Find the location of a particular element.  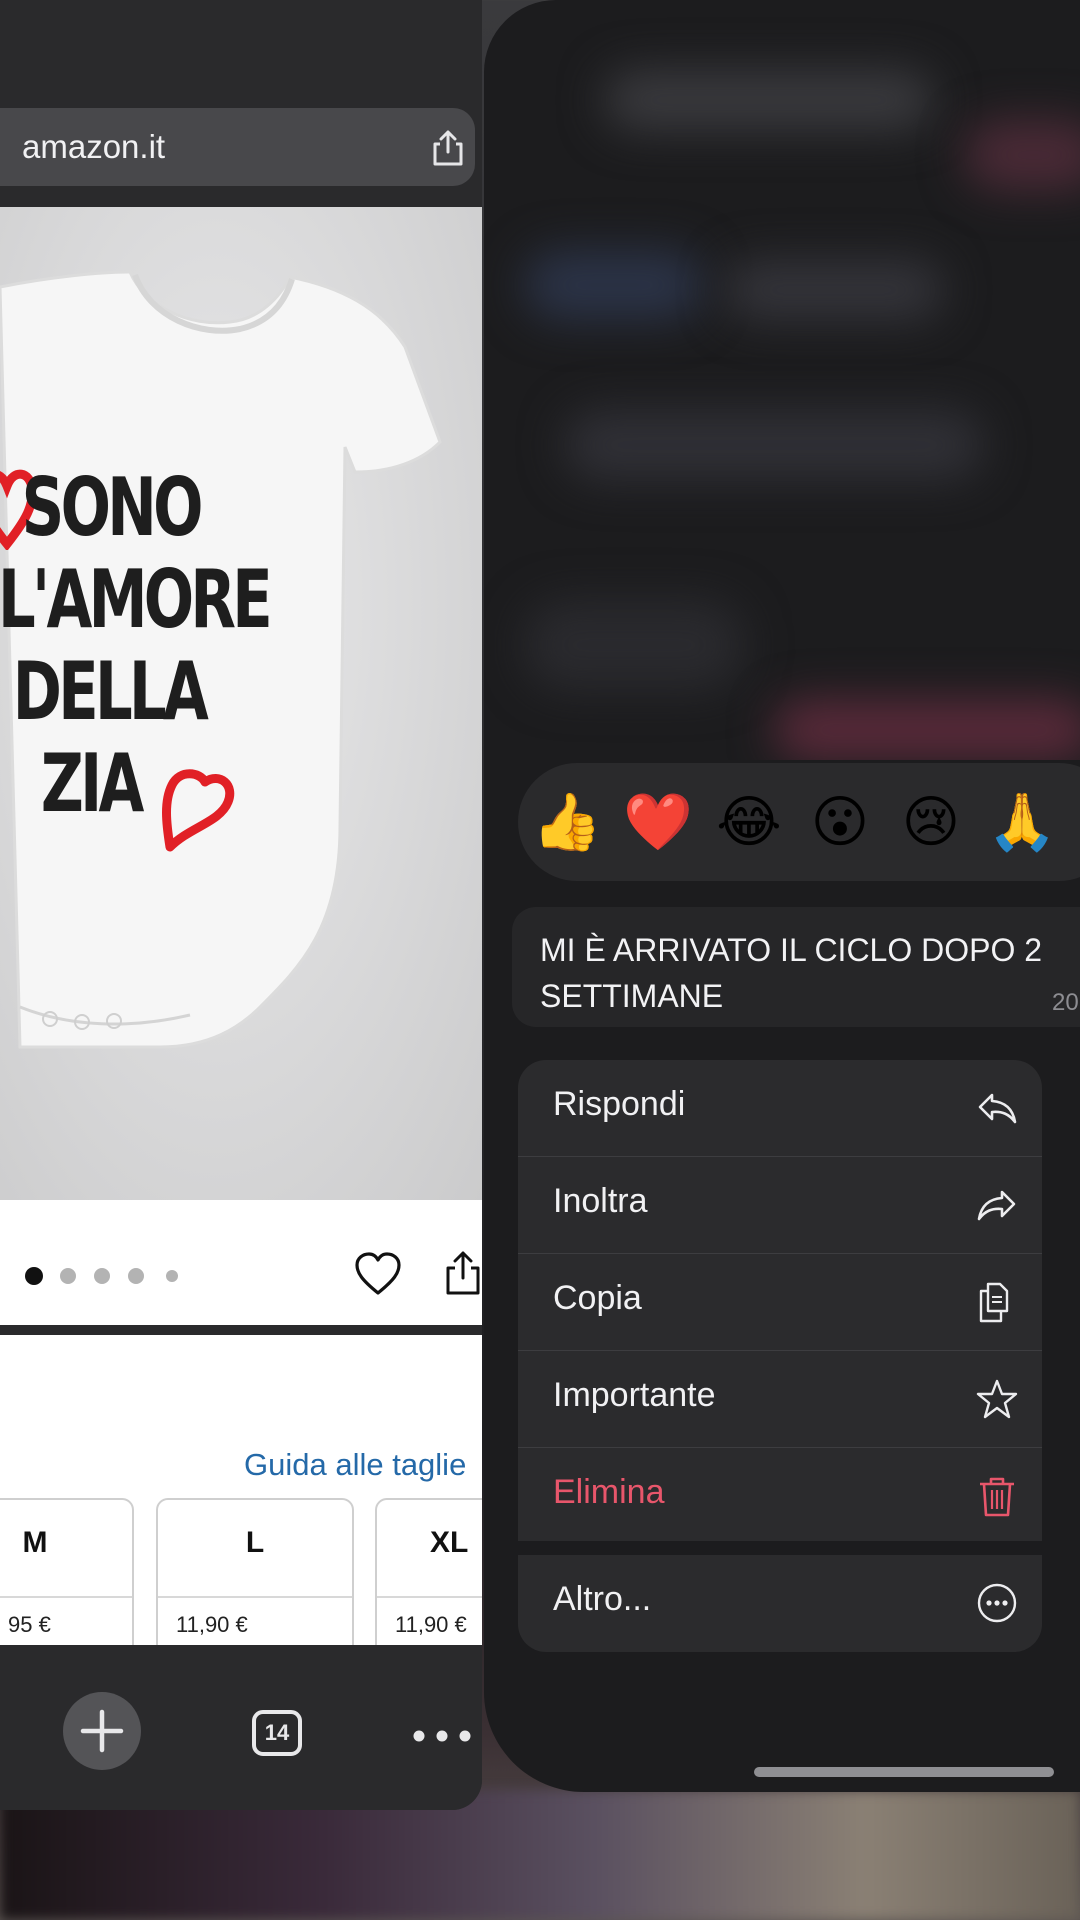

size-option-xl: XL 11,90 € is located at coordinates (428, 1578).